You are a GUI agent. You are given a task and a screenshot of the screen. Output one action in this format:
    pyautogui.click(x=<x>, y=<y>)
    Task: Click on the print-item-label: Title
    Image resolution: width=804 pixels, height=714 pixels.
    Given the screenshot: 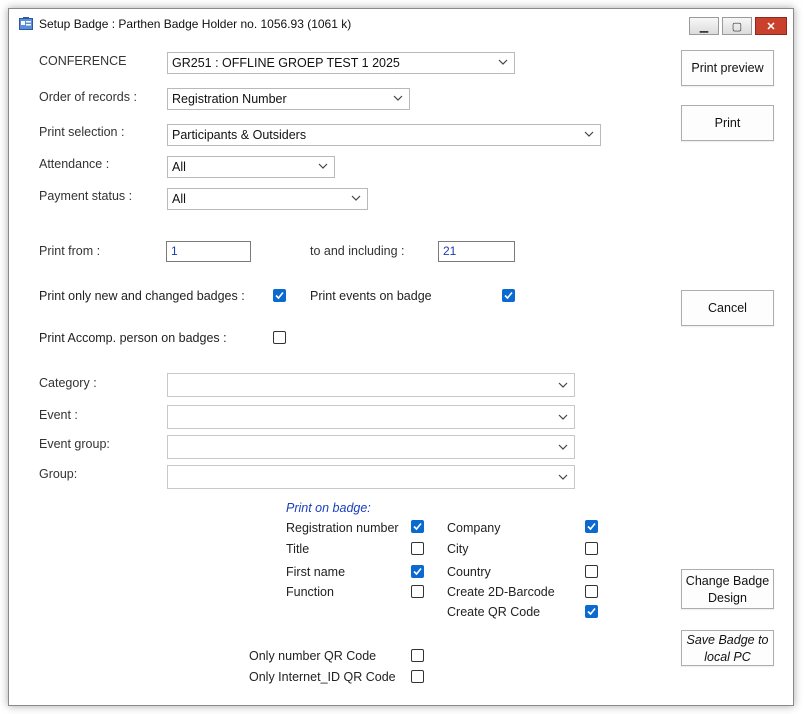 What is the action you would take?
    pyautogui.click(x=298, y=549)
    